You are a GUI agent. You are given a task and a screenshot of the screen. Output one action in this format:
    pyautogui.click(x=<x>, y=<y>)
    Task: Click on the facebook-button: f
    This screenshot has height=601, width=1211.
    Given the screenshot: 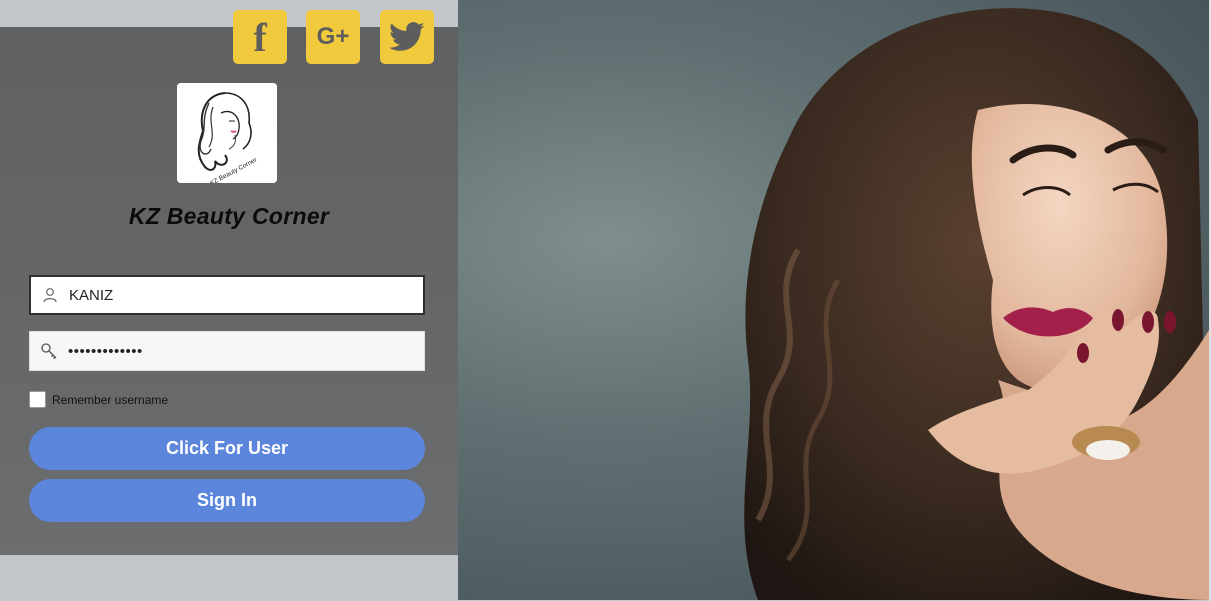 What is the action you would take?
    pyautogui.click(x=260, y=37)
    